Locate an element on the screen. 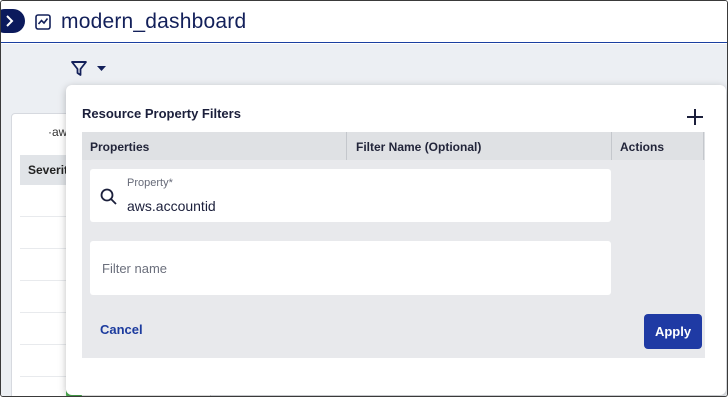 This screenshot has width=728, height=397. panel-title: Resource Property Filters is located at coordinates (161, 113).